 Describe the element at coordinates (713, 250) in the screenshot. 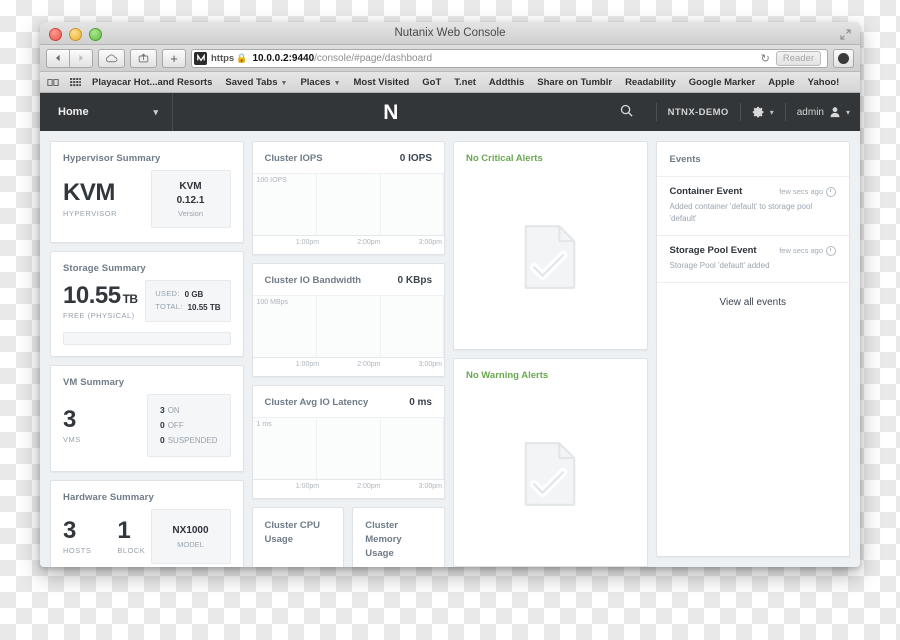

I see `event-name: Storage Pool Event` at that location.